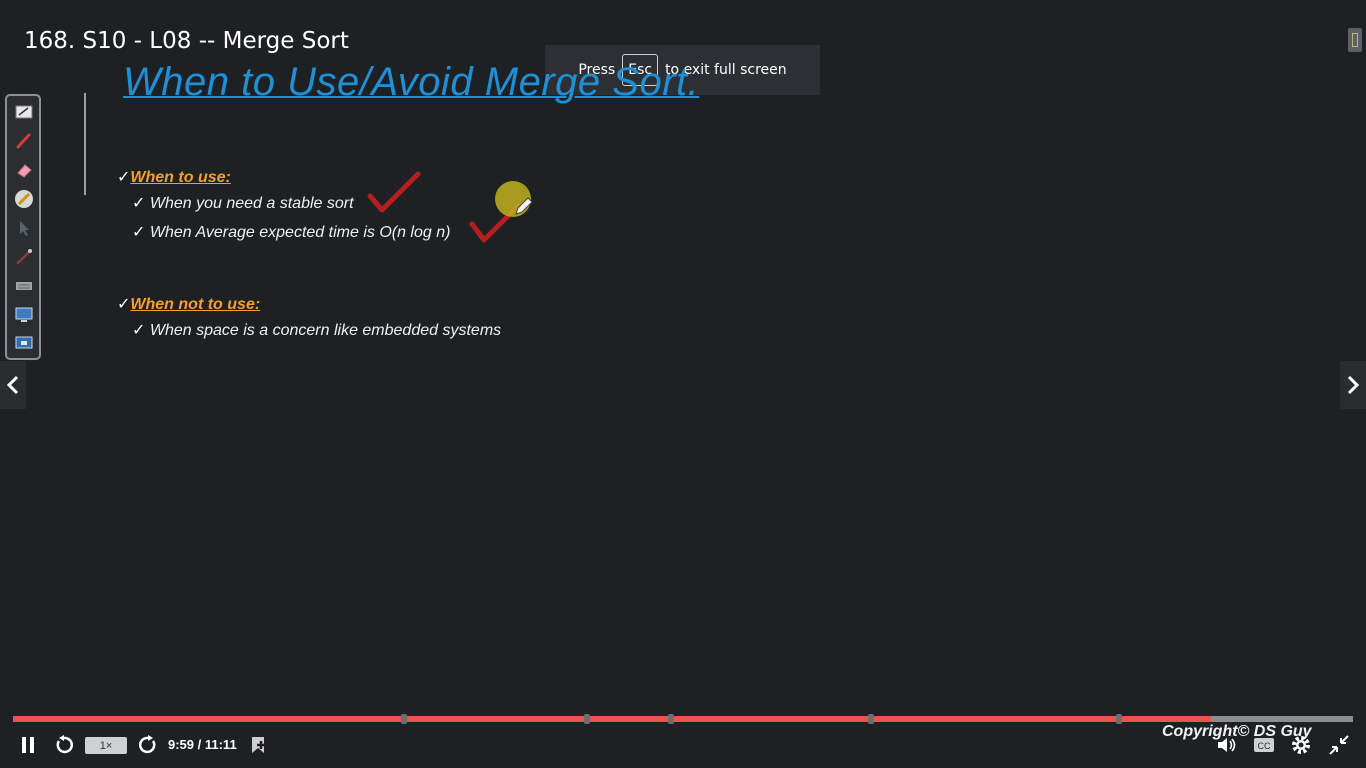 Image resolution: width=1366 pixels, height=768 pixels. I want to click on previous-lecture-button, so click(13, 385).